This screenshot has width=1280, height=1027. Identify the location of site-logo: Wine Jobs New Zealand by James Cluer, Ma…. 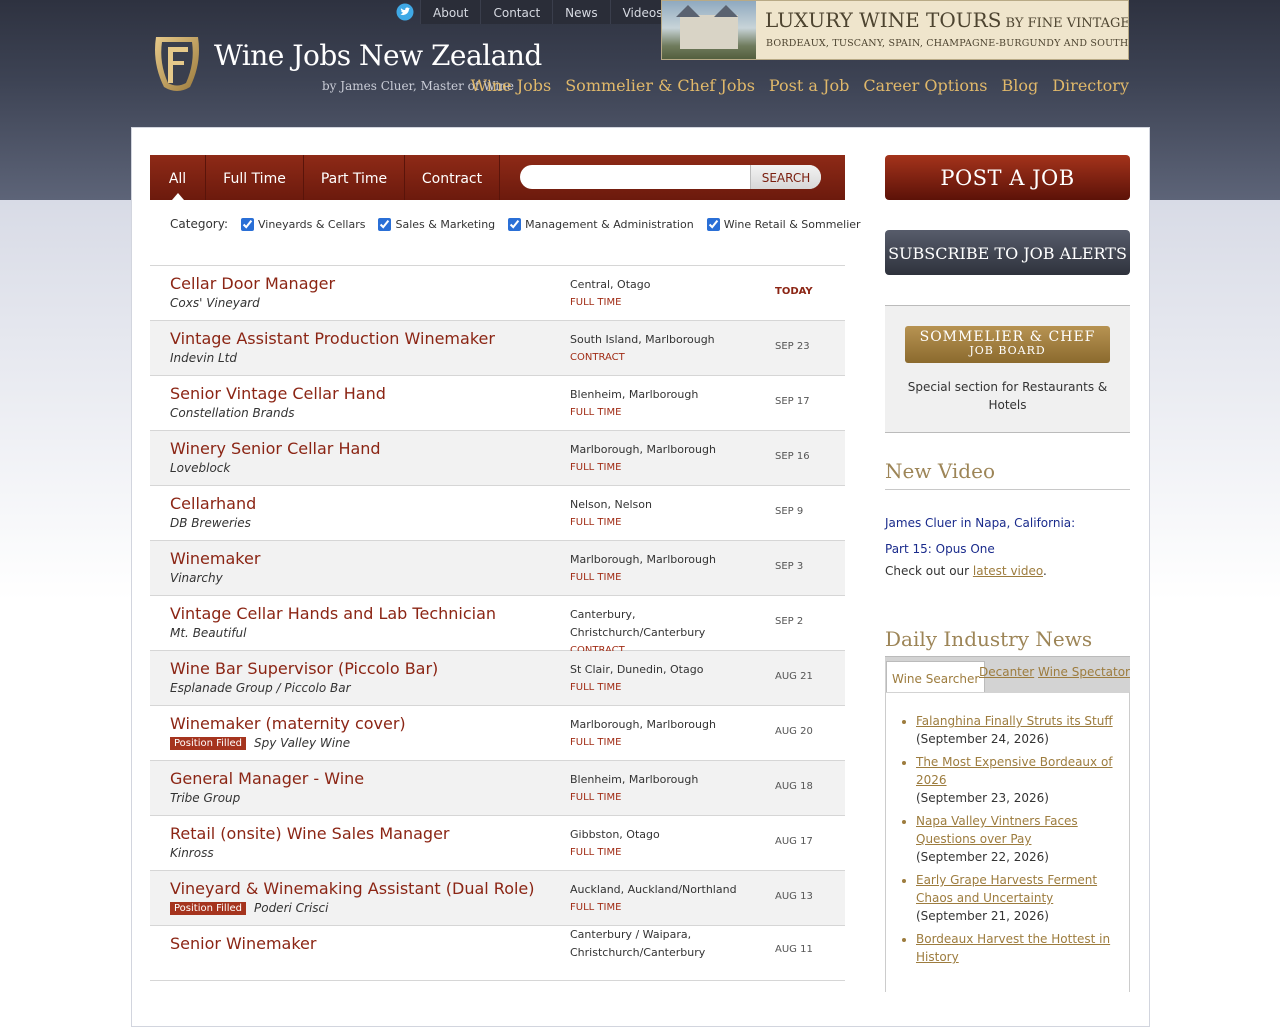
(346, 65).